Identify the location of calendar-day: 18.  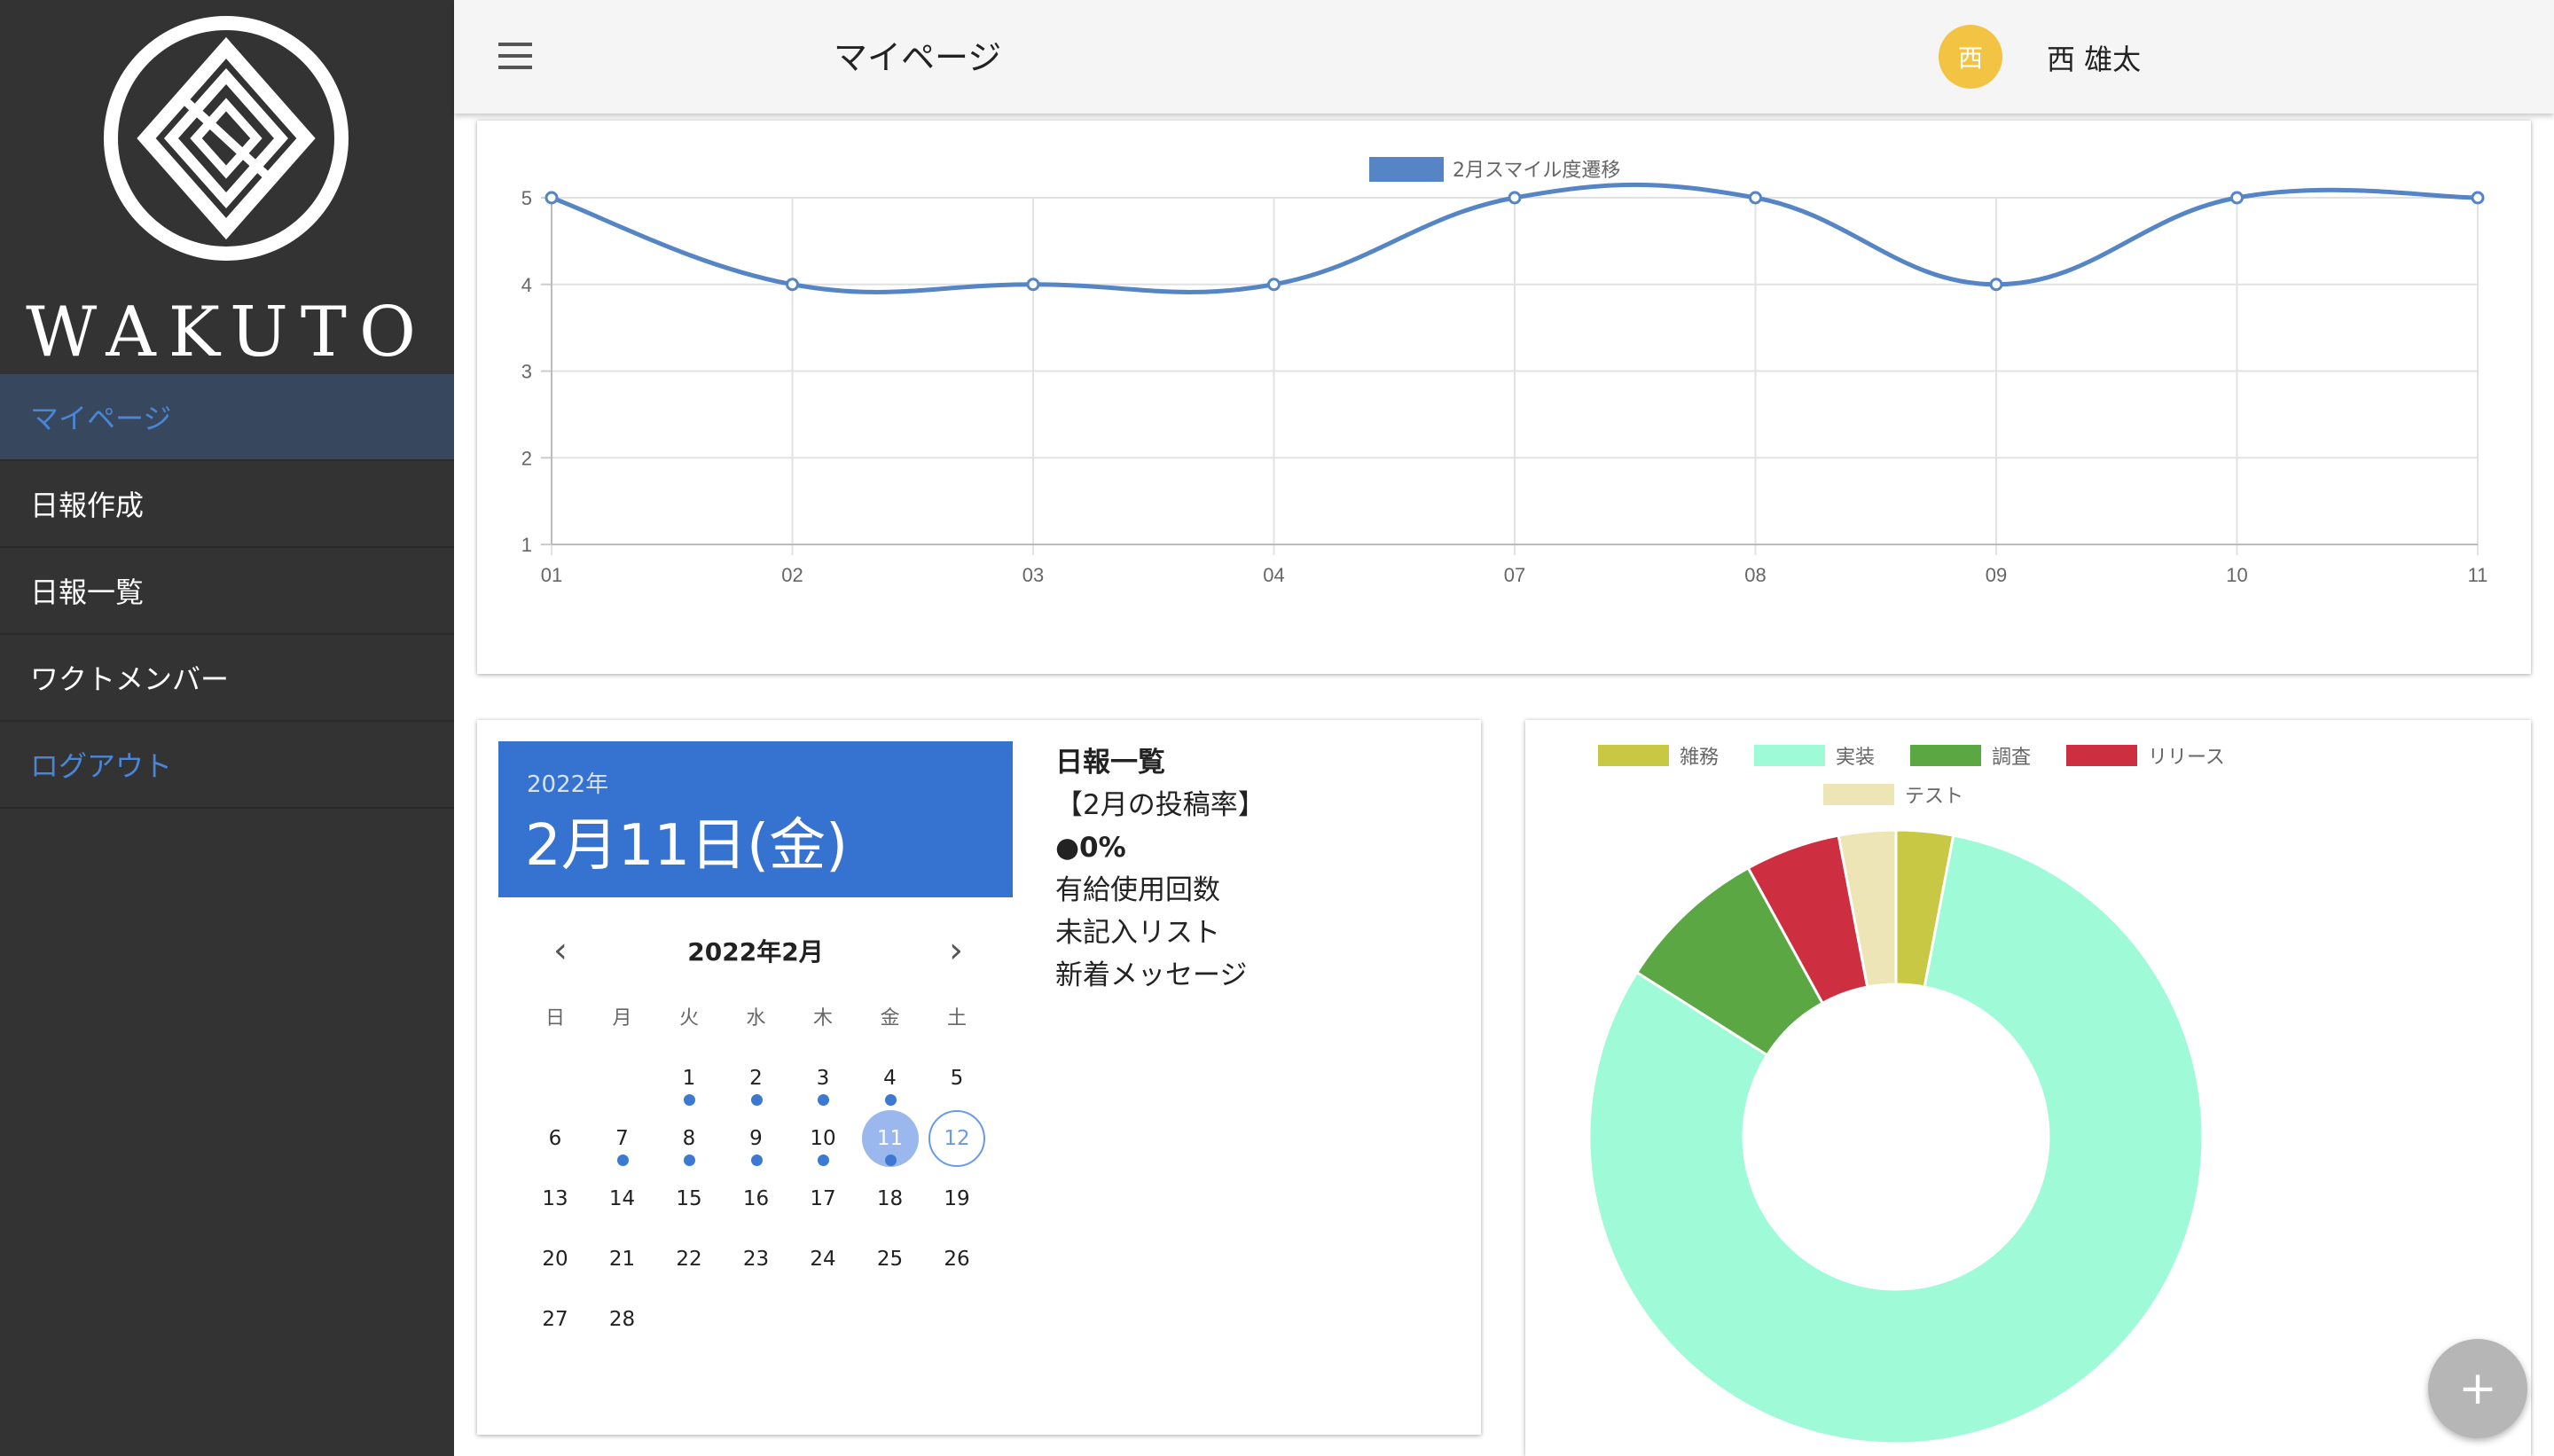
(890, 1198).